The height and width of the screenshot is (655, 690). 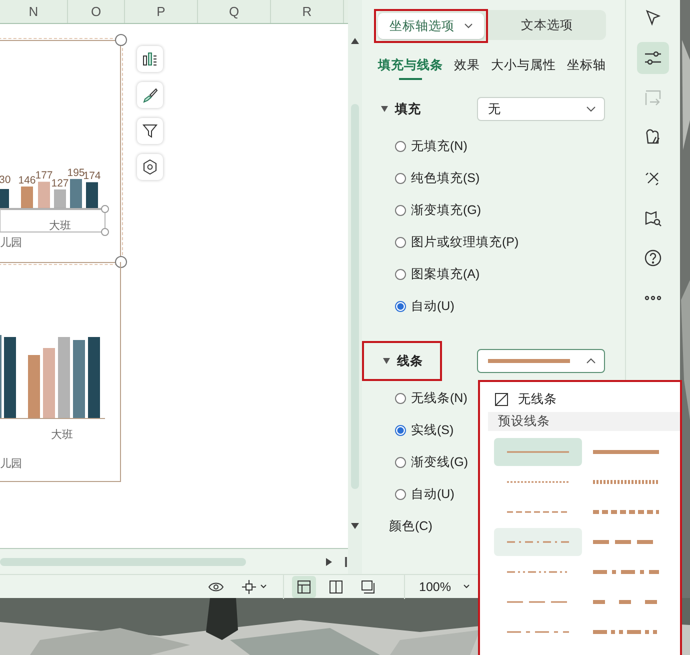 What do you see at coordinates (216, 586) in the screenshot?
I see `eye-icon` at bounding box center [216, 586].